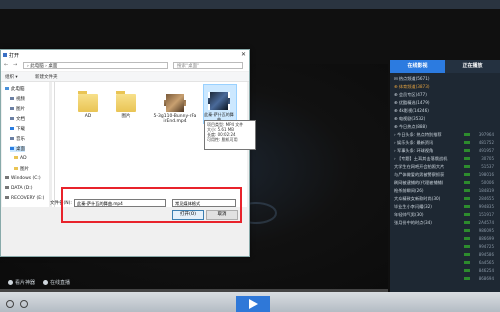 The image size is (500, 312). What do you see at coordinates (10, 304) in the screenshot?
I see `settings-icon` at bounding box center [10, 304].